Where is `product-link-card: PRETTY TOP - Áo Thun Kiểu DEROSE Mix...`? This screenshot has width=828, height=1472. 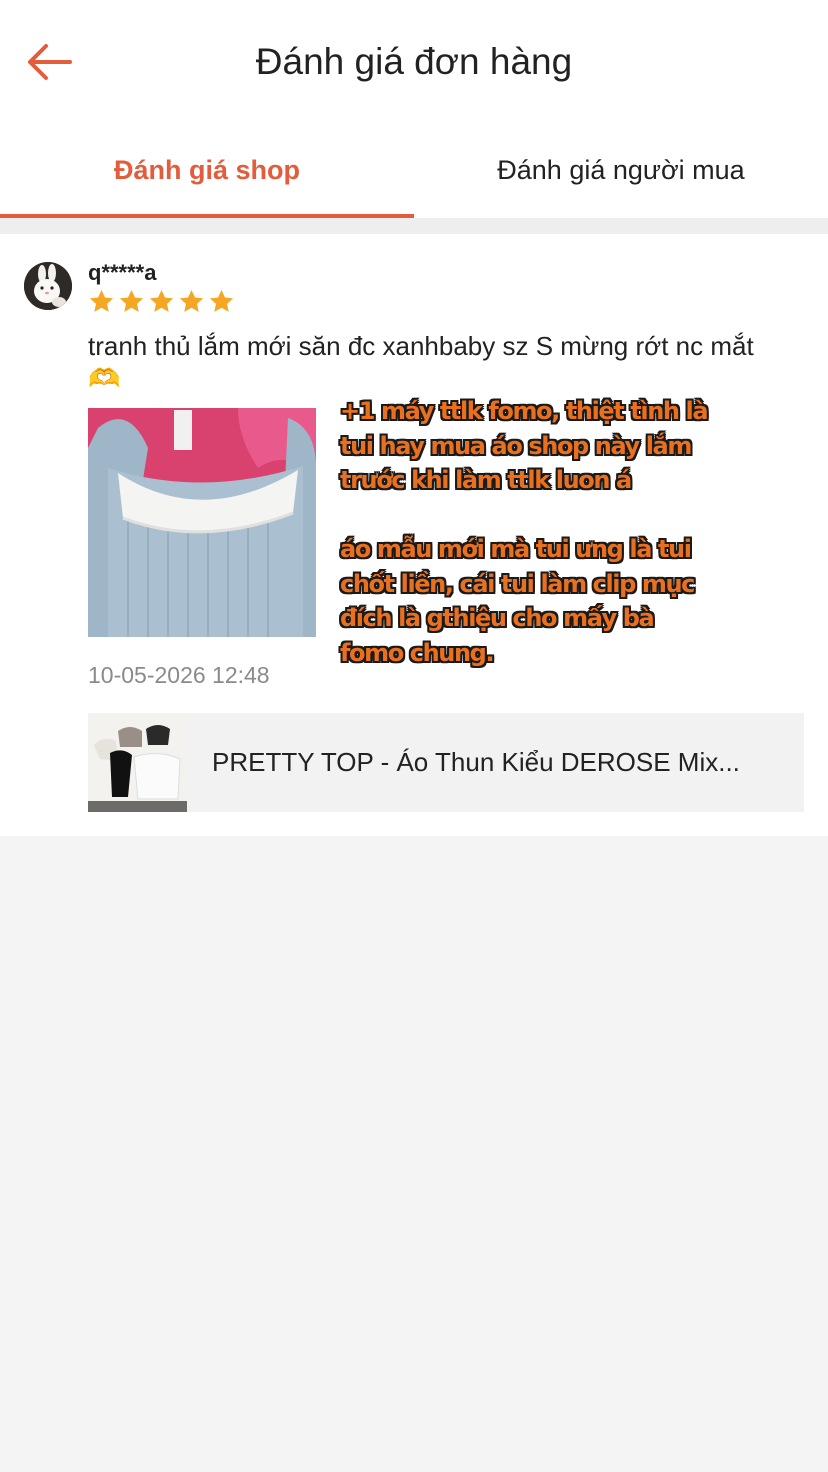 product-link-card: PRETTY TOP - Áo Thun Kiểu DEROSE Mix... is located at coordinates (446, 762).